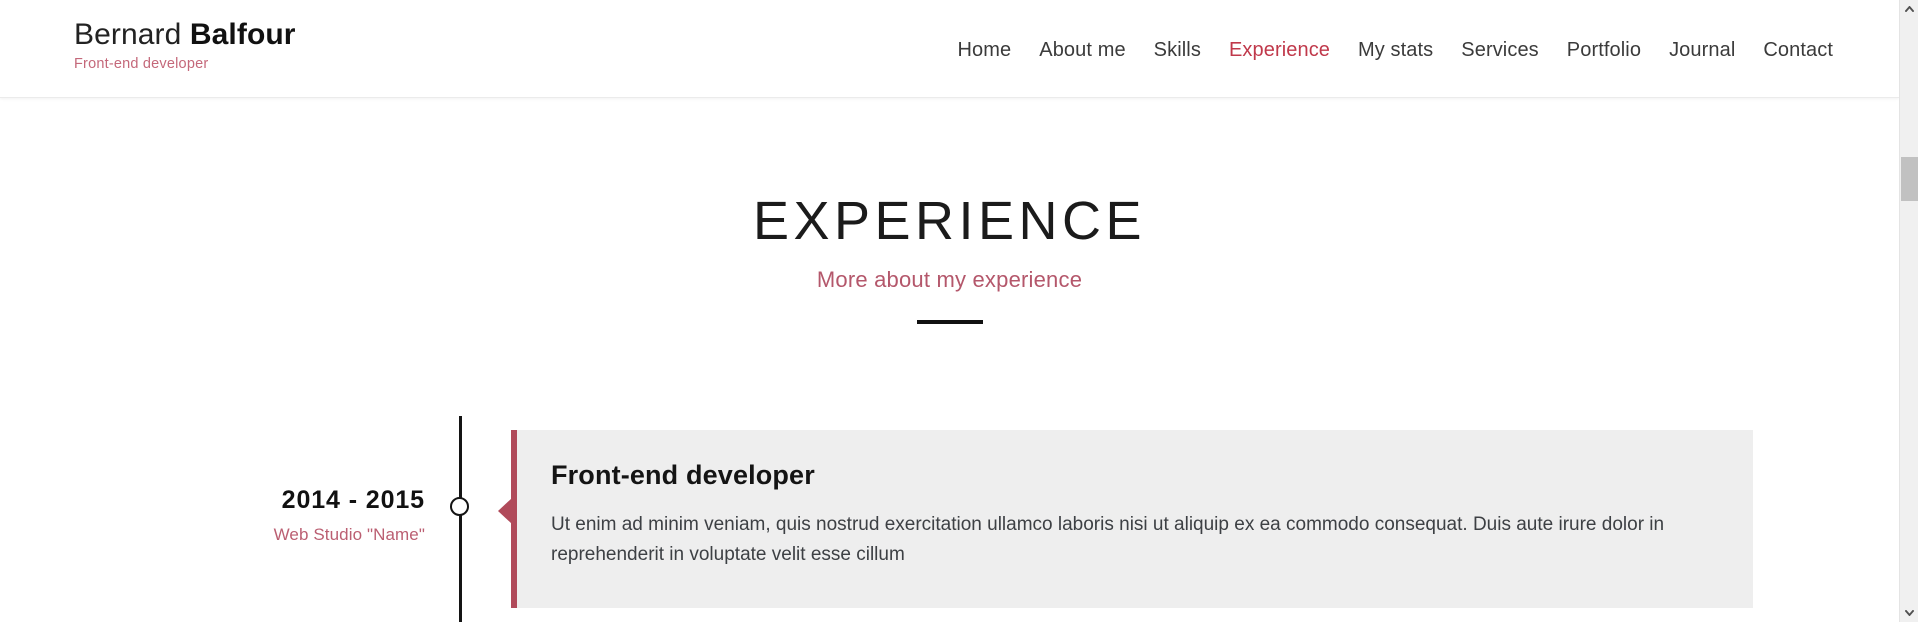 This screenshot has width=1918, height=622. What do you see at coordinates (459, 506) in the screenshot?
I see `timeline-node-marker` at bounding box center [459, 506].